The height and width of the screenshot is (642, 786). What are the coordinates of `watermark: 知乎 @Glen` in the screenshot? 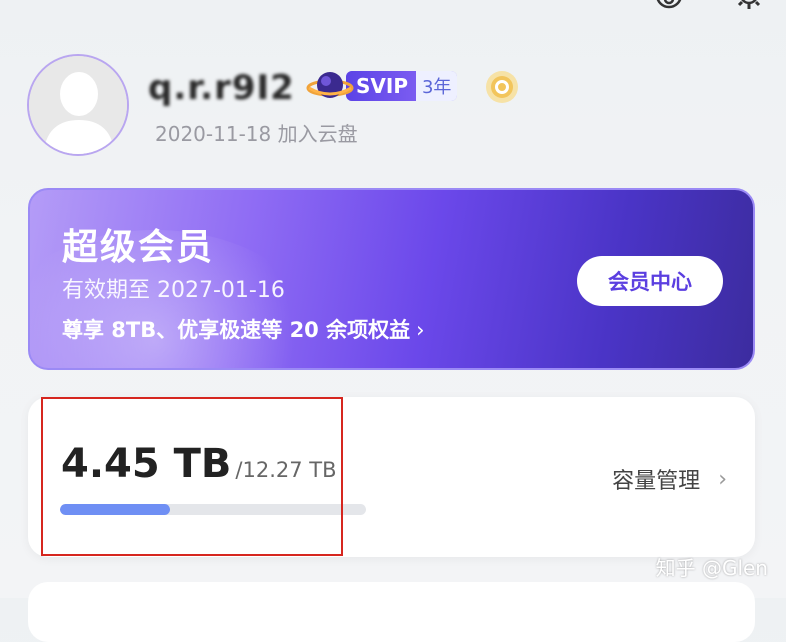 It's located at (711, 568).